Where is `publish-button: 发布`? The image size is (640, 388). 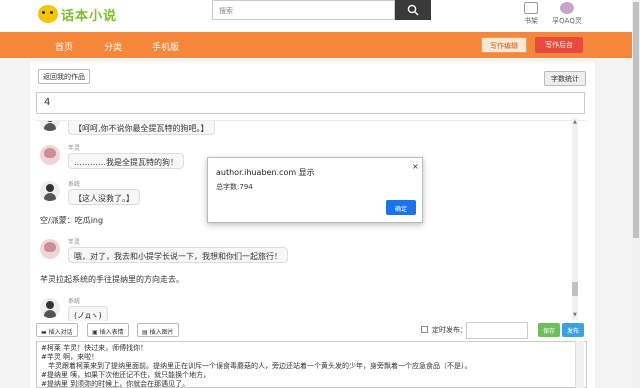
publish-button: 发布 is located at coordinates (573, 330).